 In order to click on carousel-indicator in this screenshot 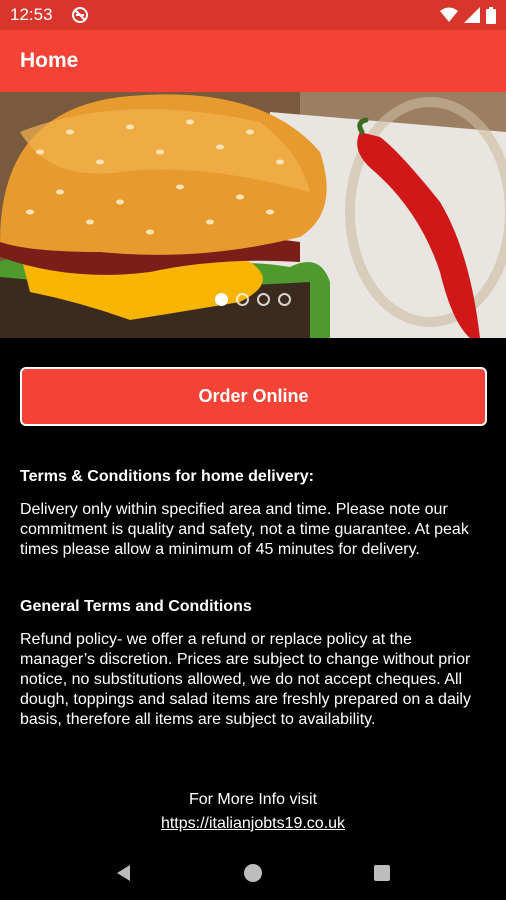, I will do `click(253, 299)`.